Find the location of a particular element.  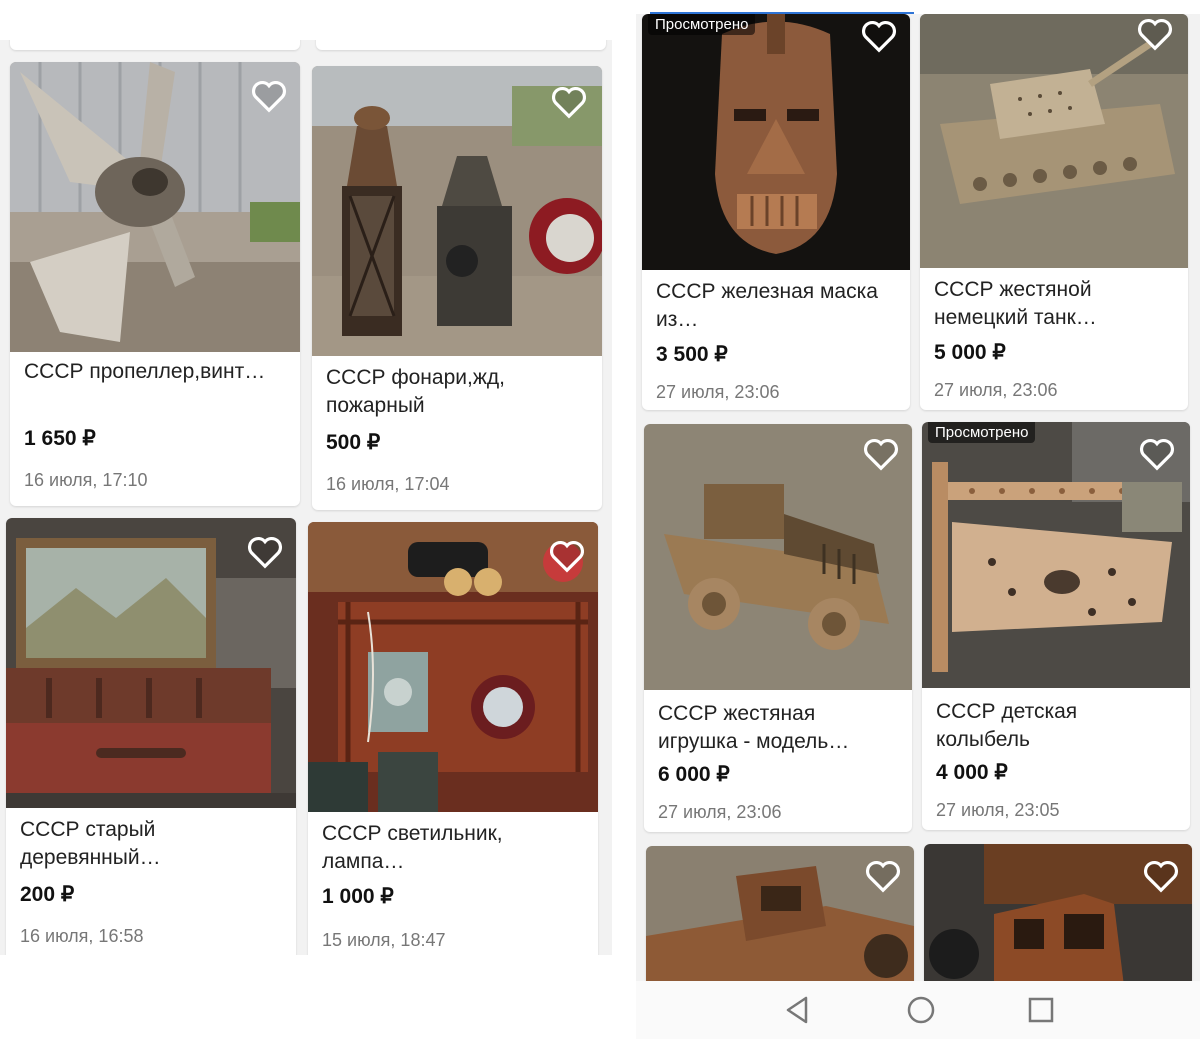

listing-price: 4 000 ₽ is located at coordinates (972, 772).